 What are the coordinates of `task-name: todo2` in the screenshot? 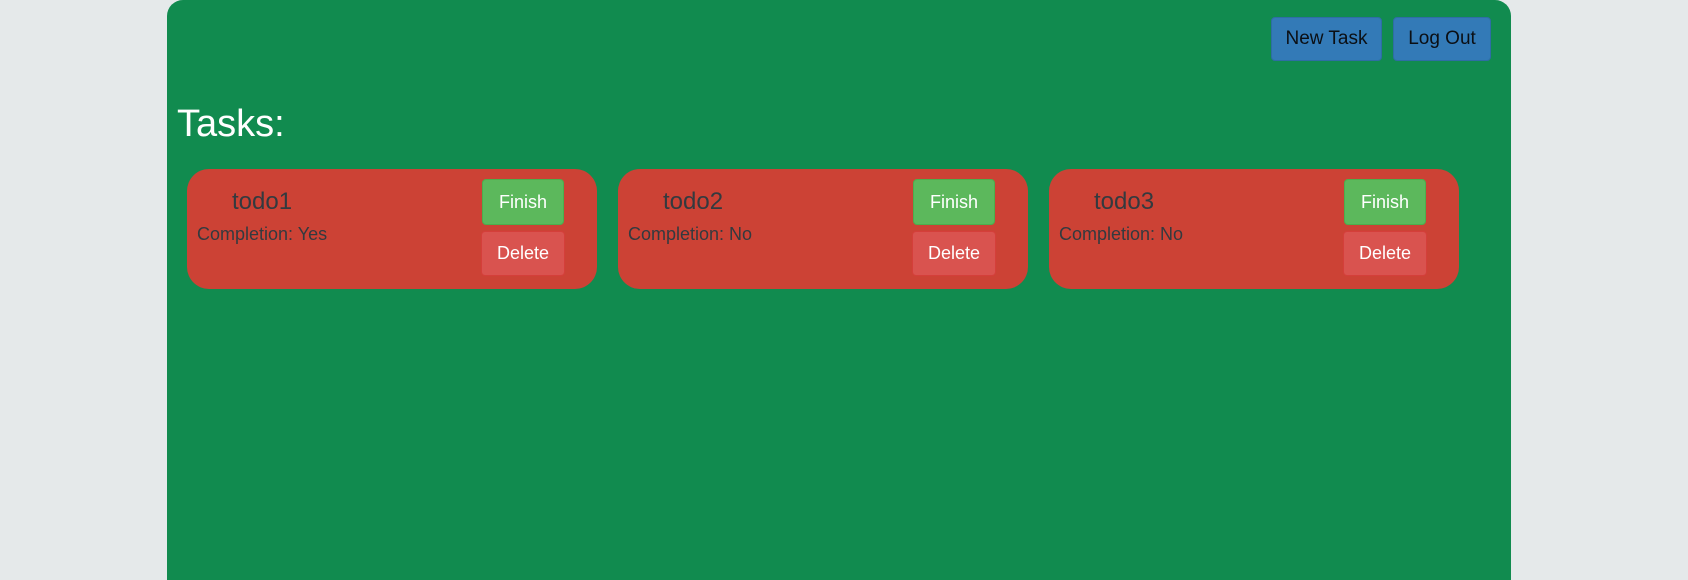 It's located at (693, 201).